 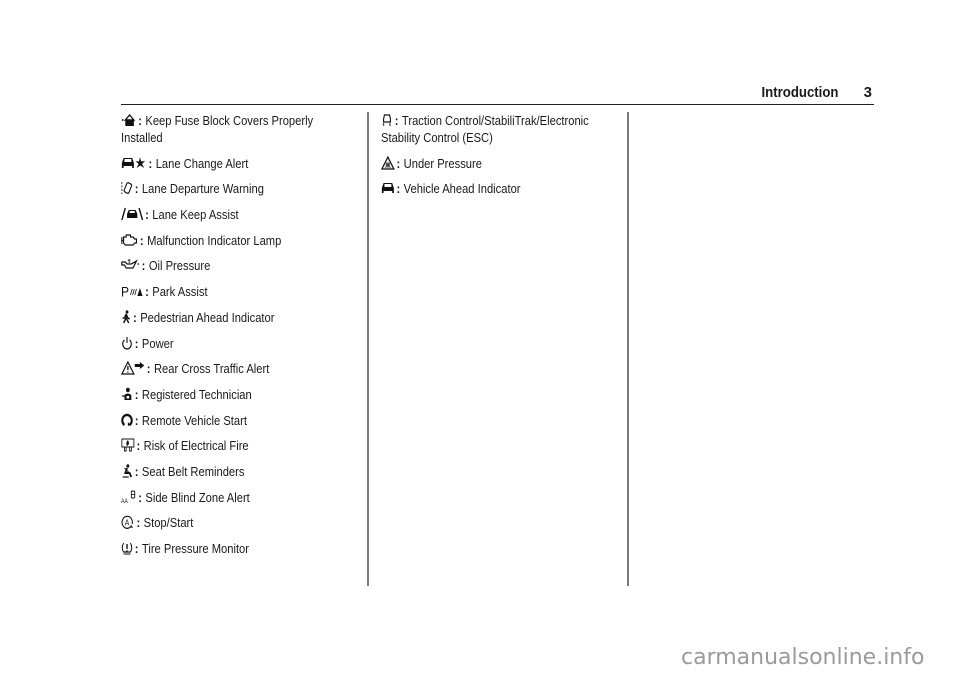 I want to click on lane-change-alert-icon, so click(x=134, y=163).